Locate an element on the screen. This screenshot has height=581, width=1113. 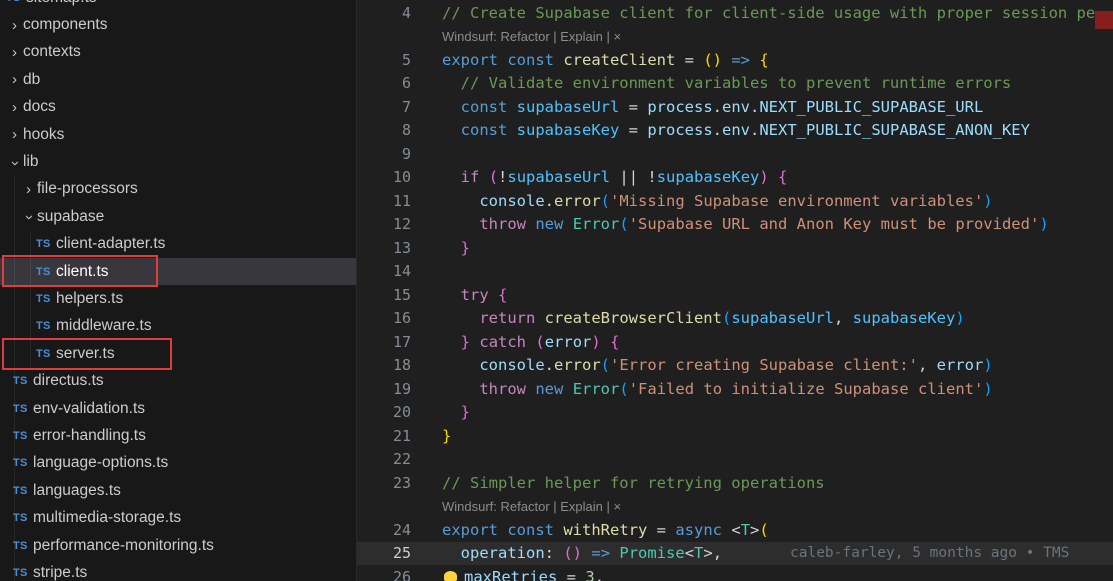
sidebar-item-performance-monitoring-ts: TS performance-monitoring.ts is located at coordinates (178, 545).